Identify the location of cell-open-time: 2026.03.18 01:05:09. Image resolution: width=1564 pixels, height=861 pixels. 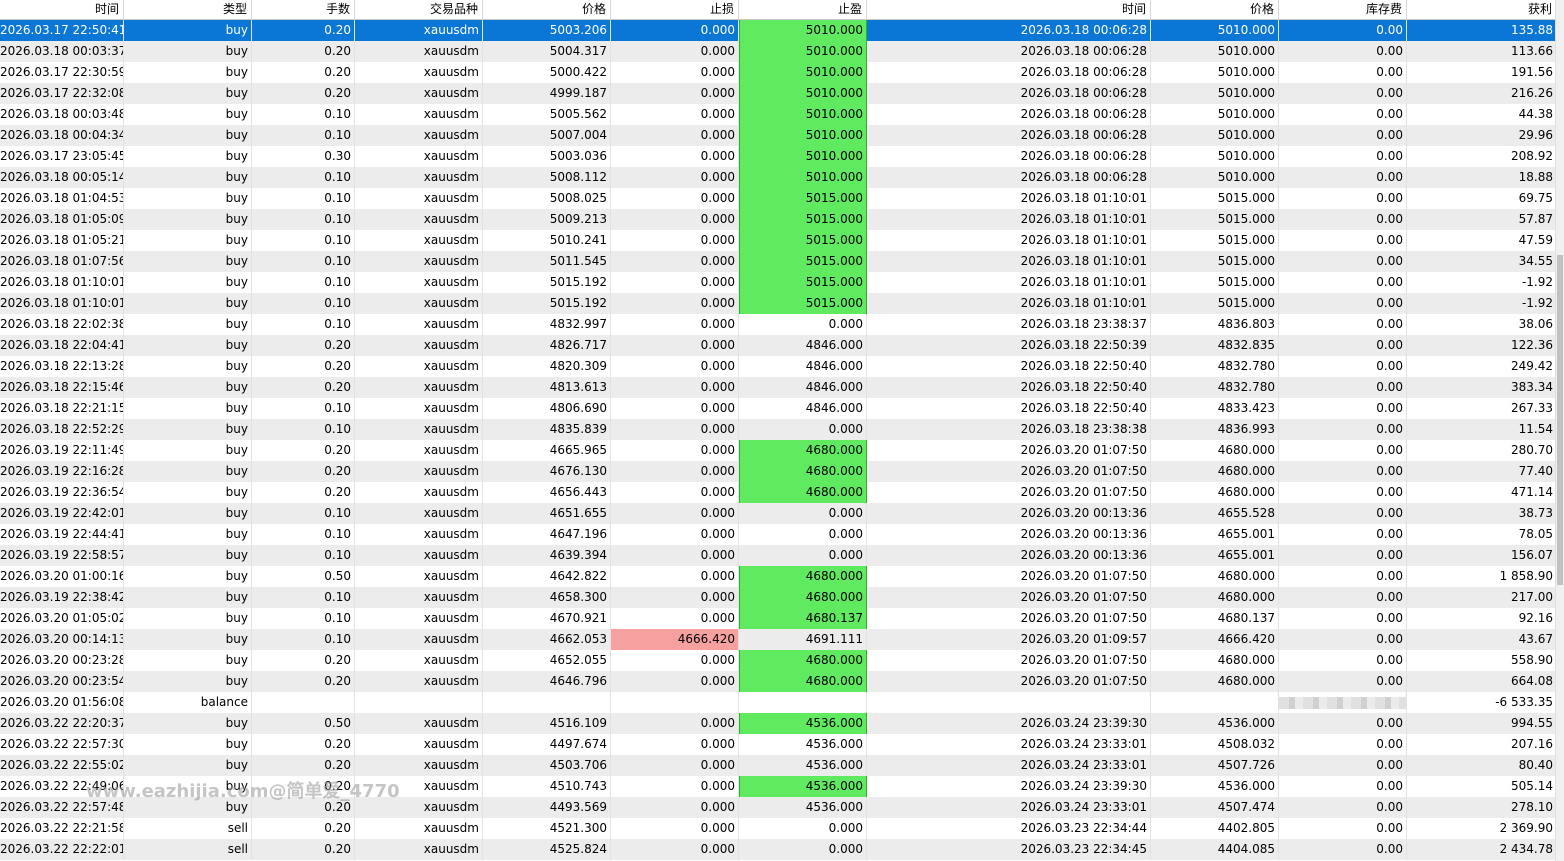
(62, 219).